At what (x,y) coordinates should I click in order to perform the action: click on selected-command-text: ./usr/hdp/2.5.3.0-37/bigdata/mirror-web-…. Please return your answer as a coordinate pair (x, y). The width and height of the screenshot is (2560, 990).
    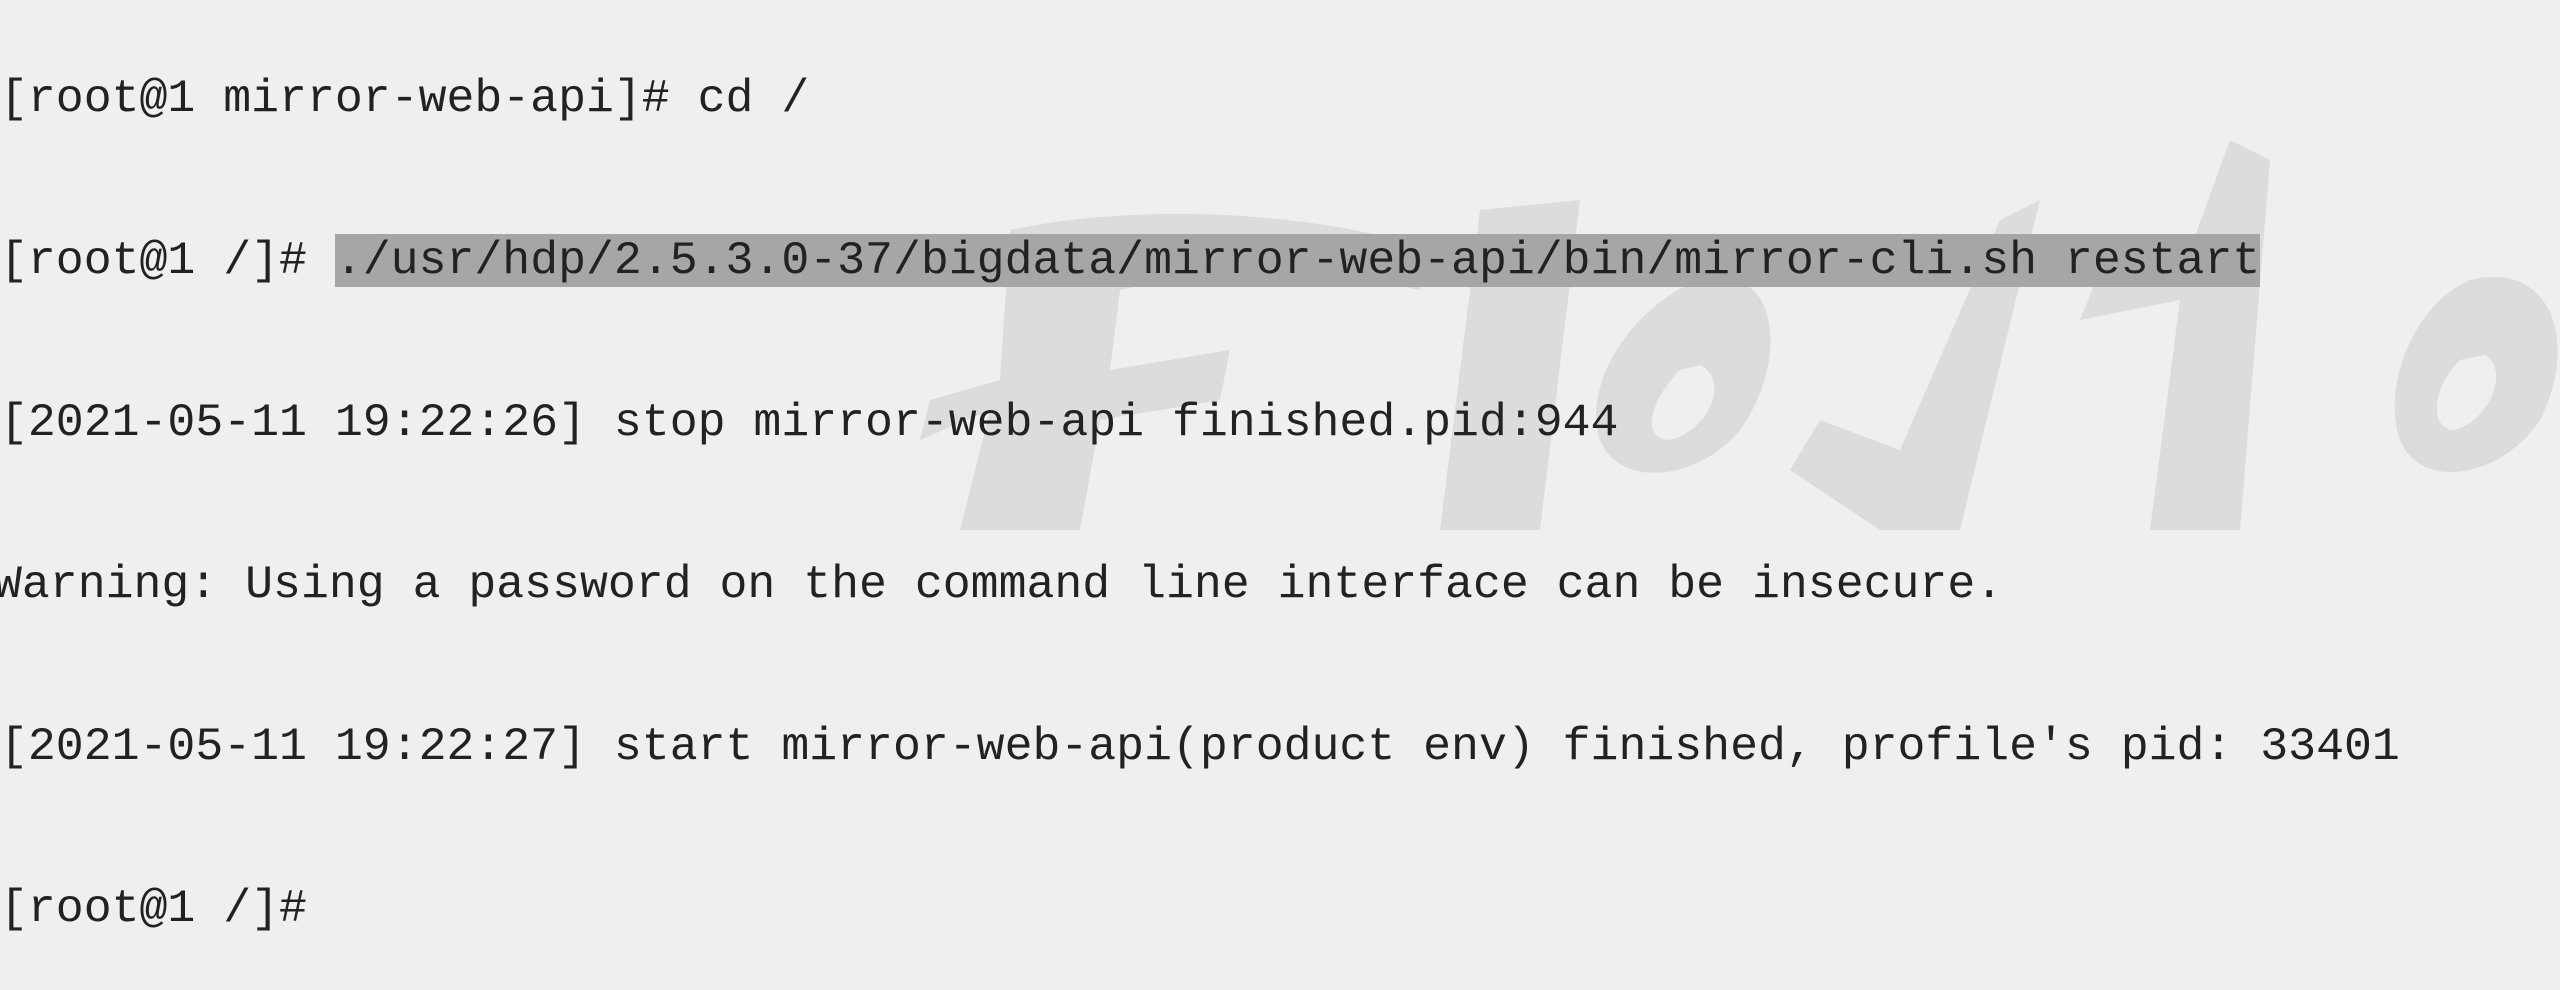
    Looking at the image, I should click on (1297, 260).